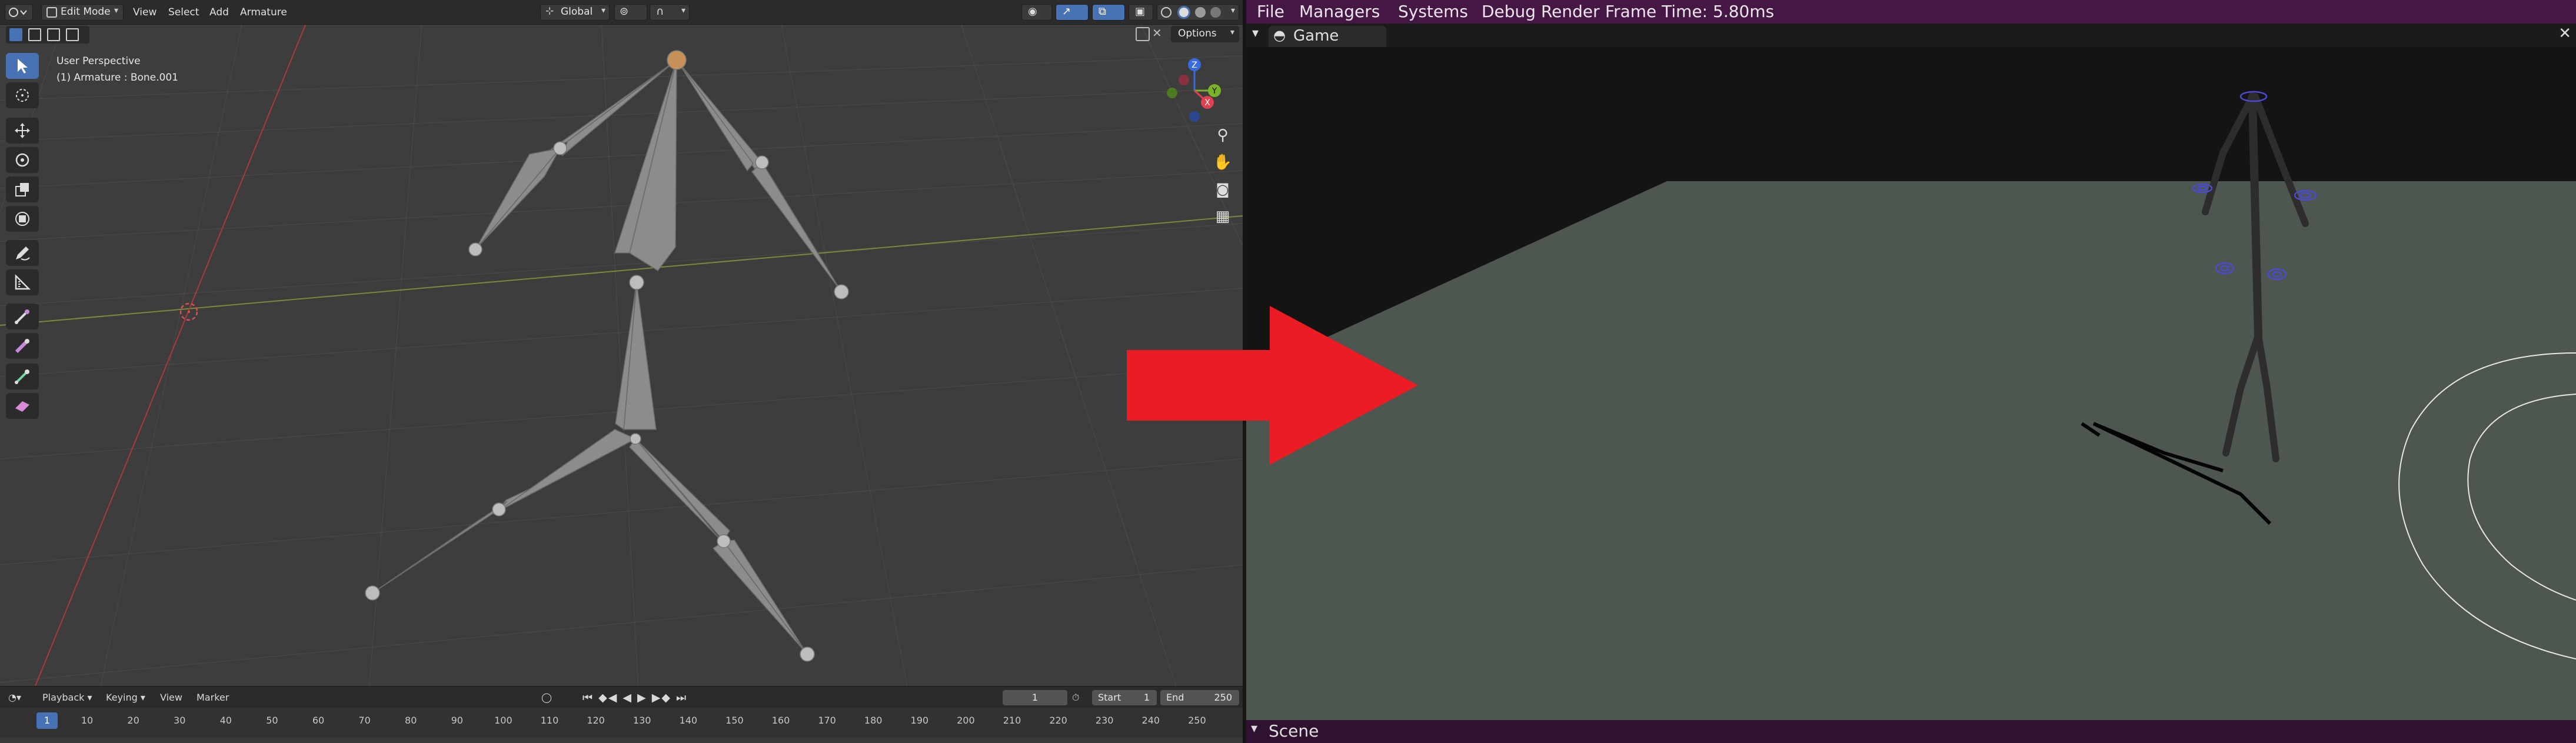 This screenshot has width=2576, height=743. I want to click on neg-y-axis-icon, so click(1172, 93).